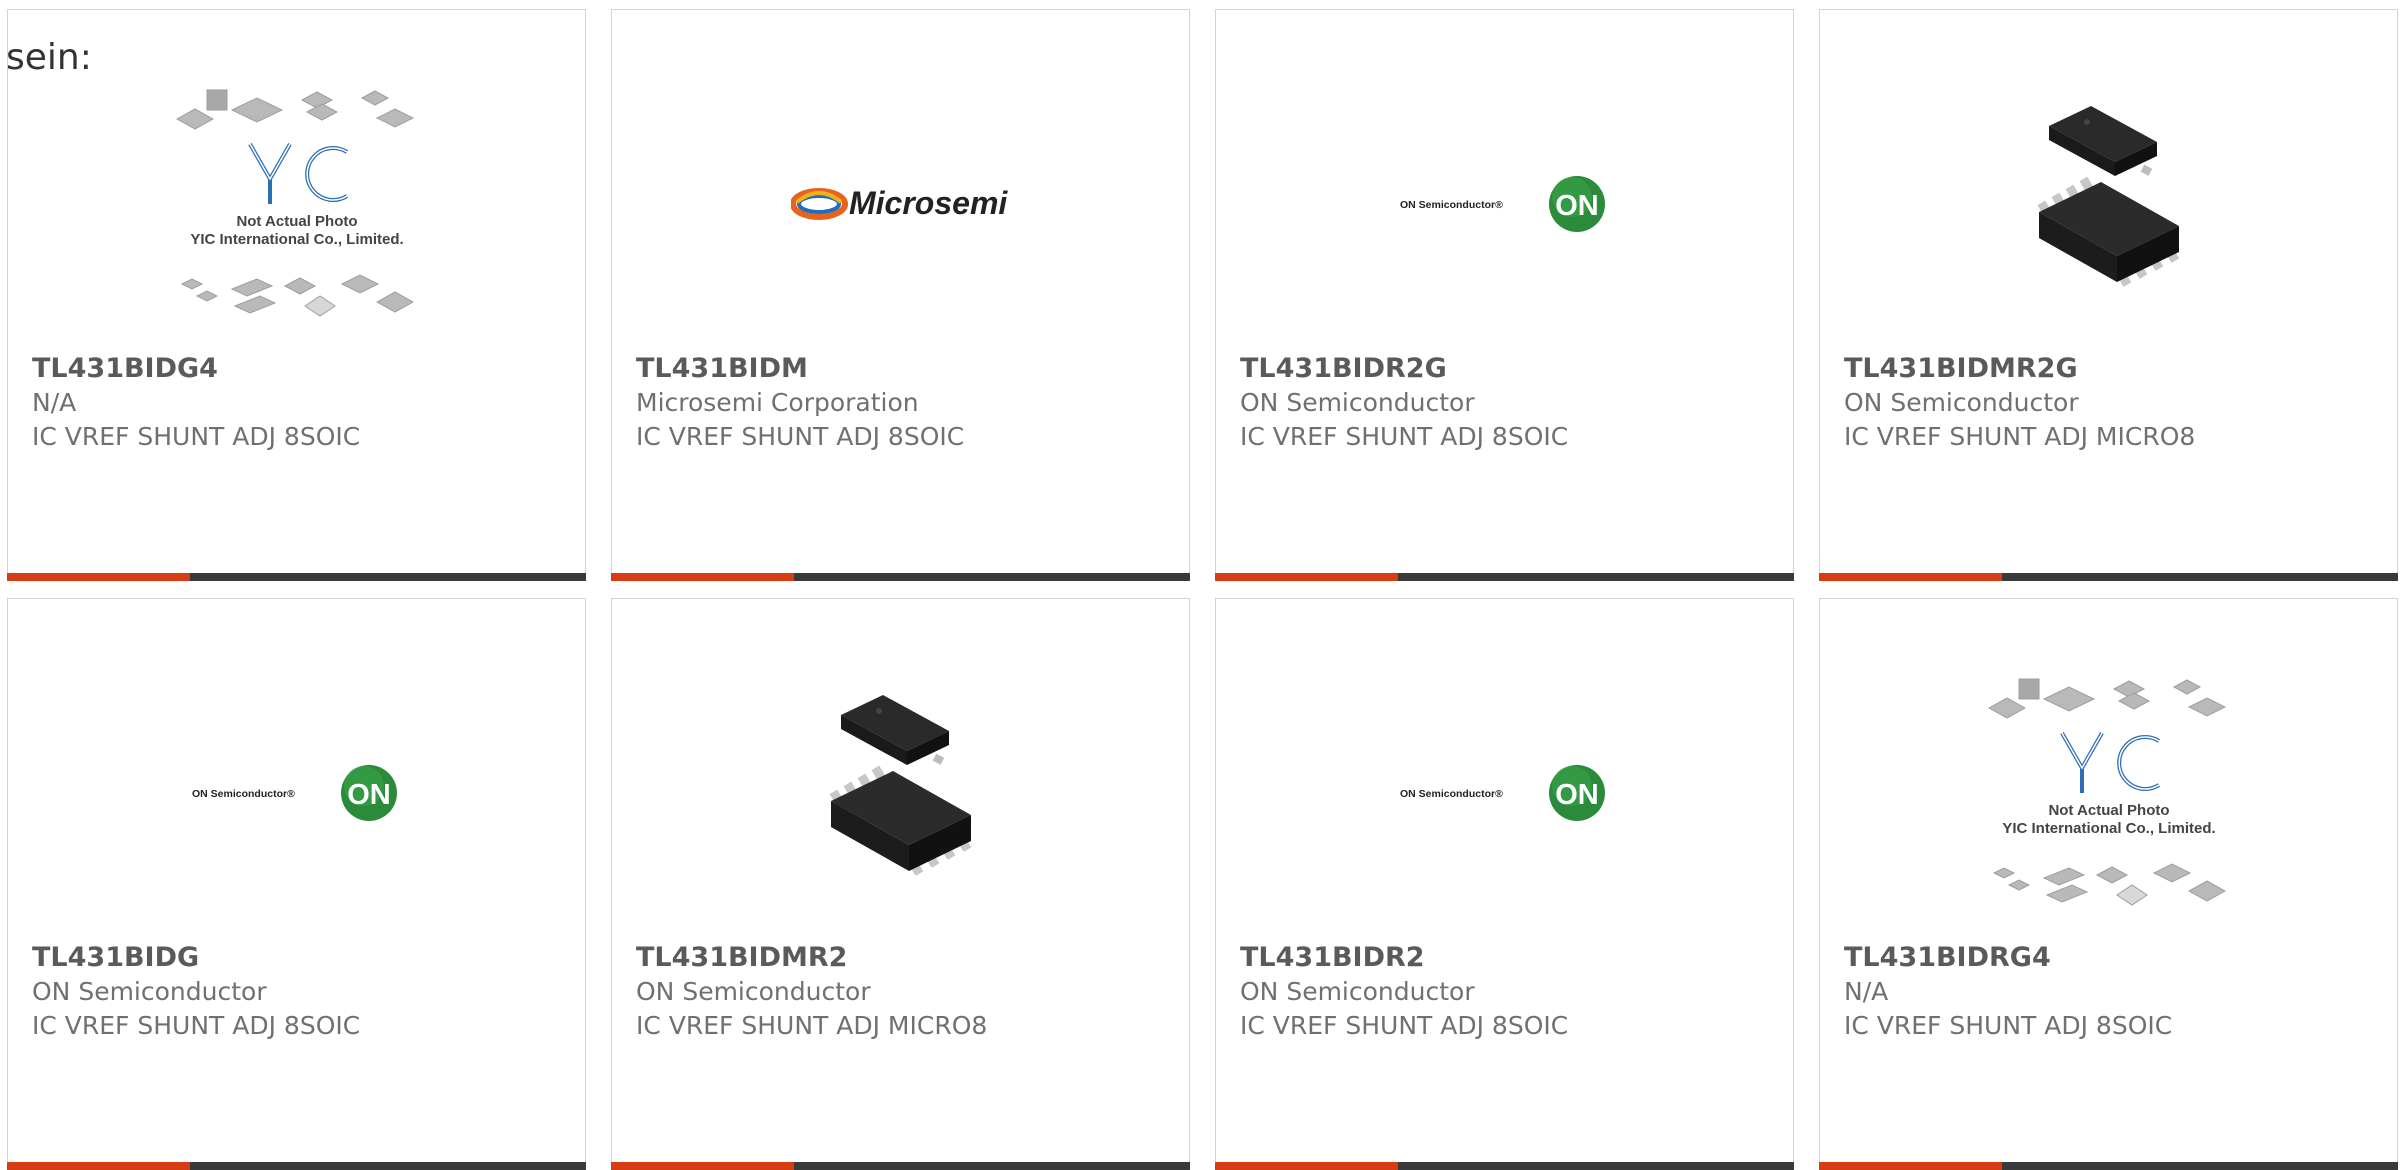 This screenshot has width=2400, height=1170. Describe the element at coordinates (928, 203) in the screenshot. I see `svg-text: Microsemi` at that location.